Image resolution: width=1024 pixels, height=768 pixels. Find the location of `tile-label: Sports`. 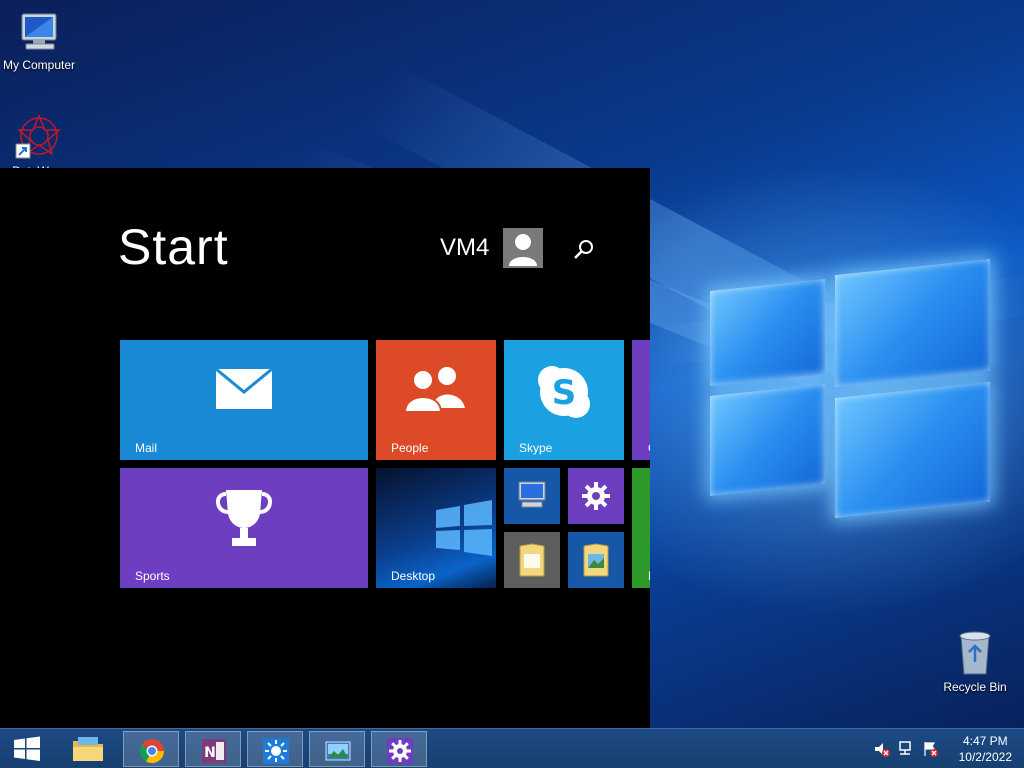

tile-label: Sports is located at coordinates (152, 576).